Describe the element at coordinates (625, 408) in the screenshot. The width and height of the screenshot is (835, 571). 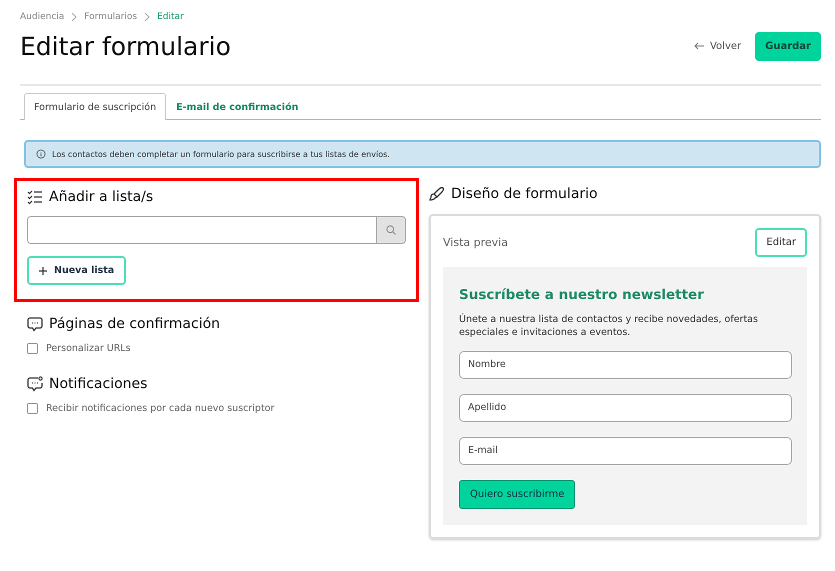
I see `input-field: Apellido` at that location.